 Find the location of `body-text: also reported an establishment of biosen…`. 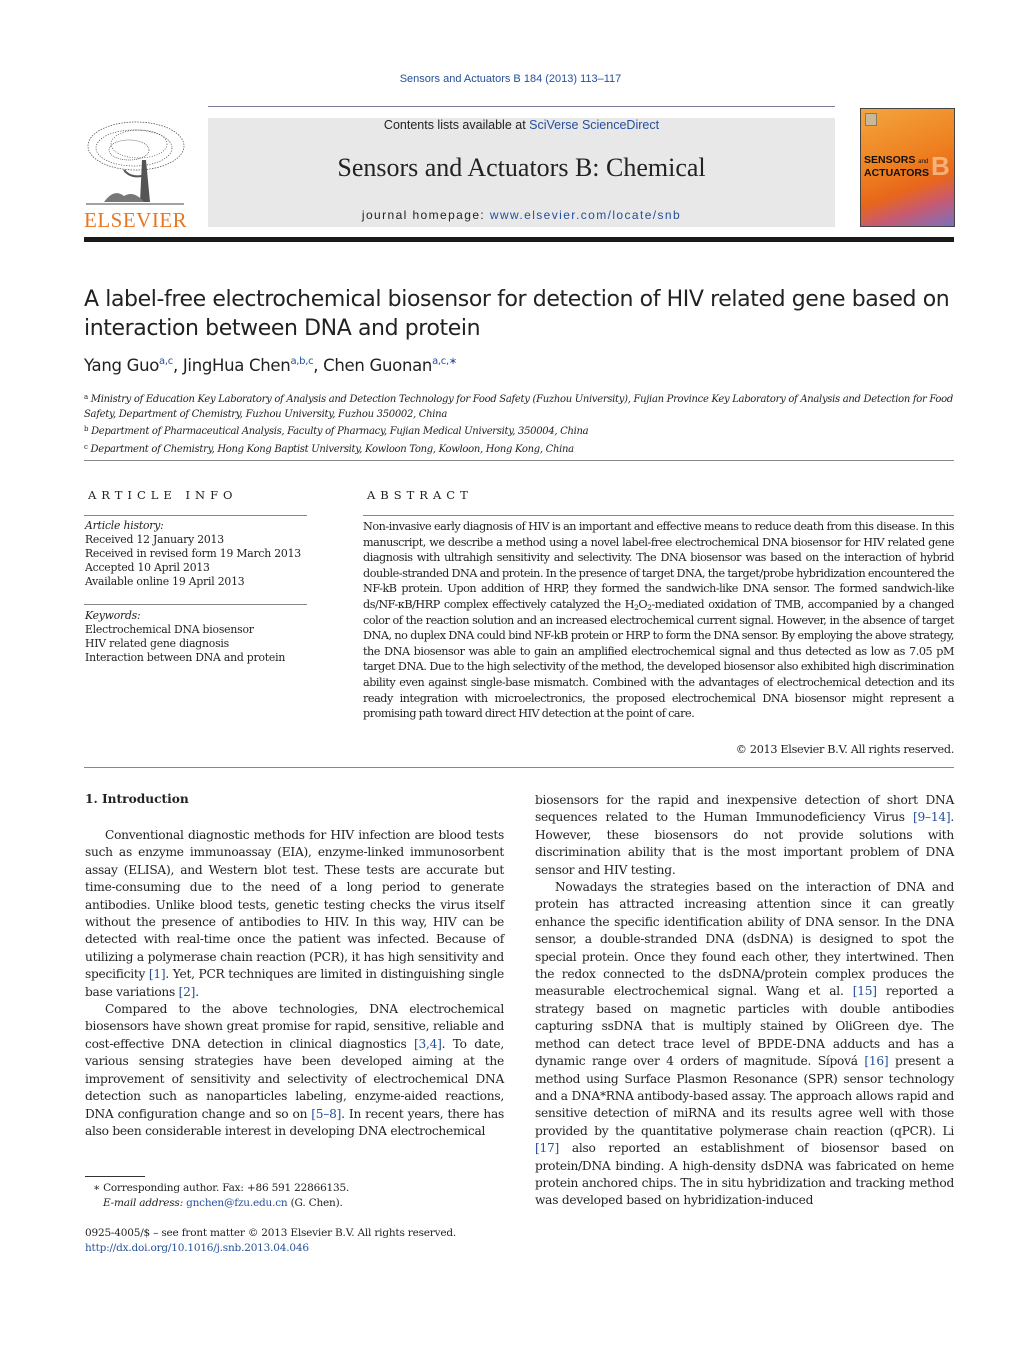

body-text: also reported an establishment of biosen… is located at coordinates (744, 1174).